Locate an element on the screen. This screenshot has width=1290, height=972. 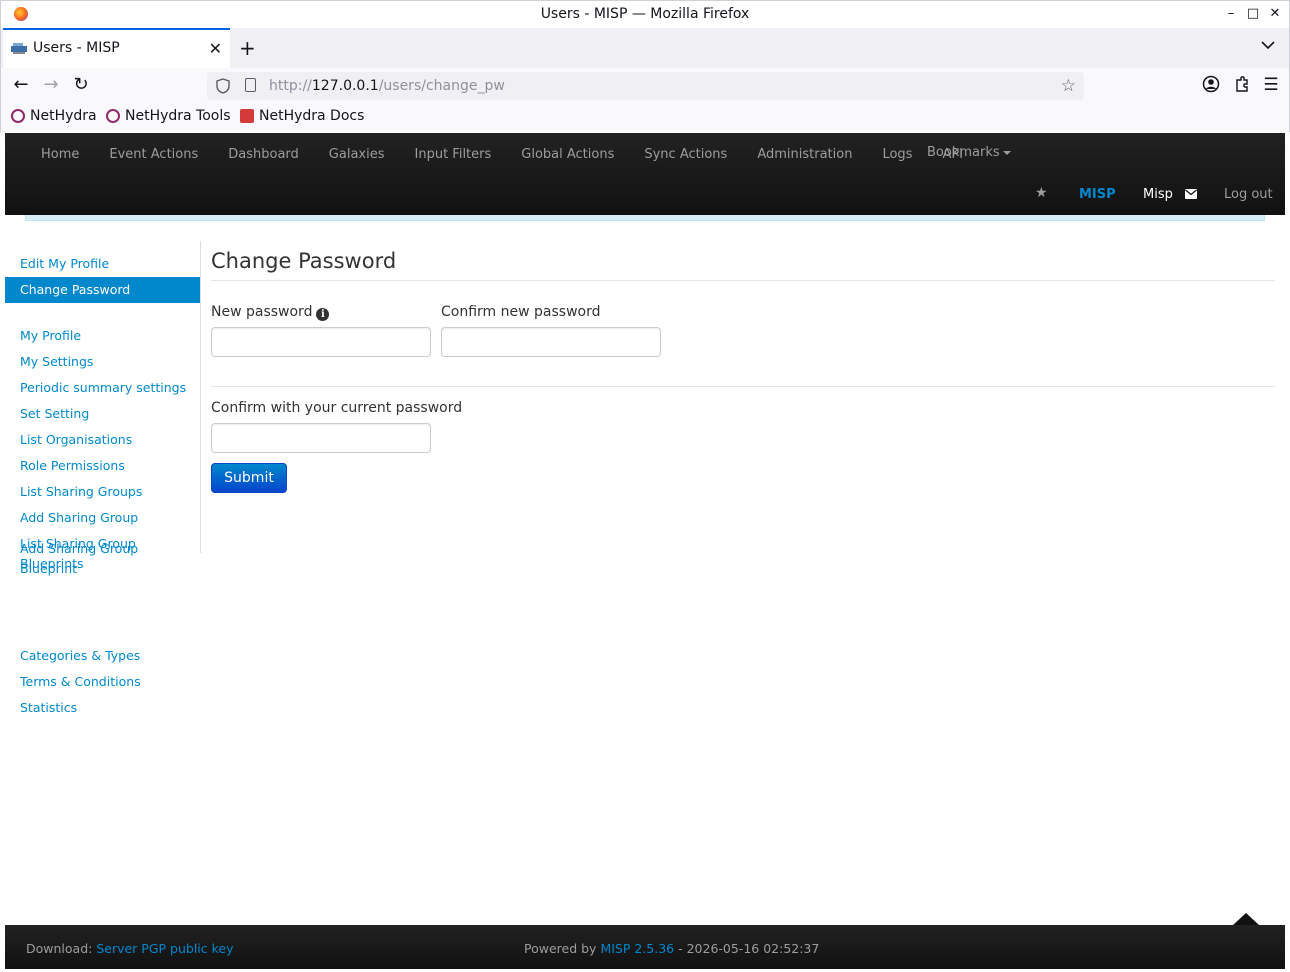
shield-icon is located at coordinates (223, 86).